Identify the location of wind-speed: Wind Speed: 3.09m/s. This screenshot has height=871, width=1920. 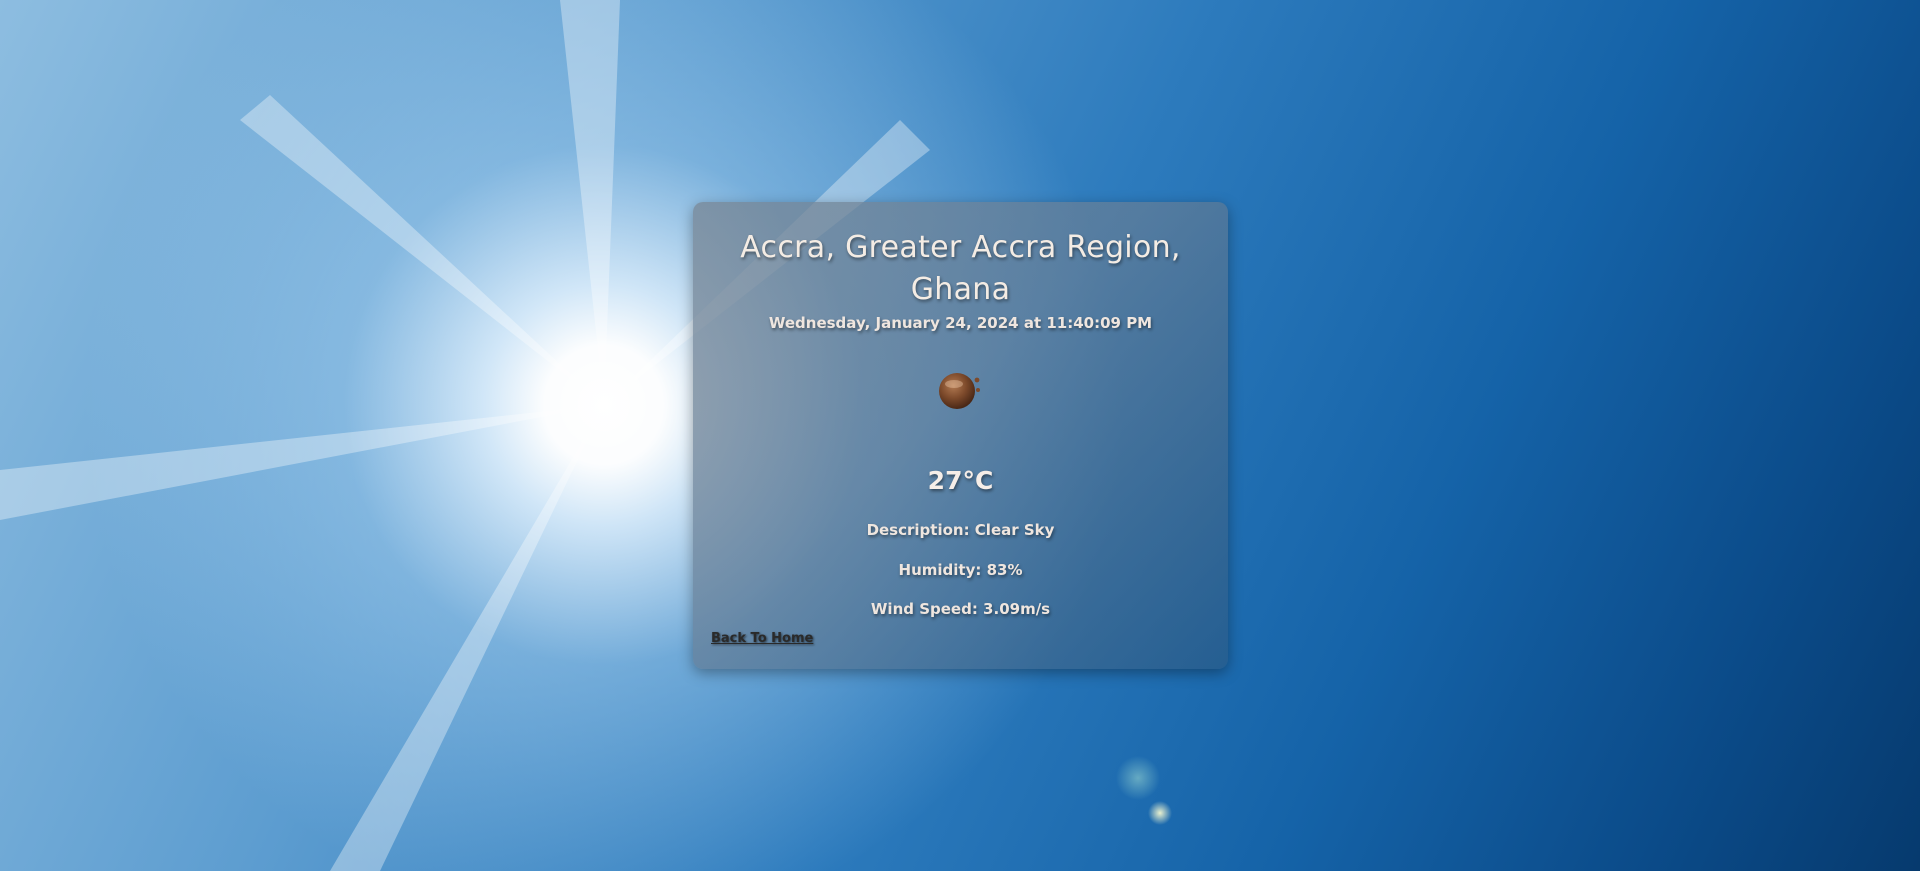
(960, 609).